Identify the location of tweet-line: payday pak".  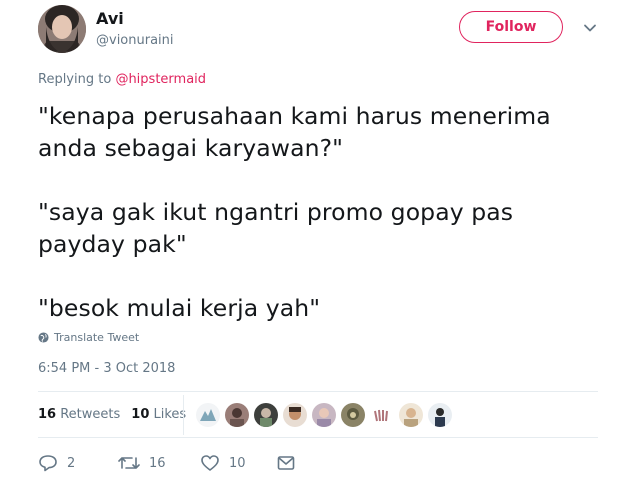
(112, 244).